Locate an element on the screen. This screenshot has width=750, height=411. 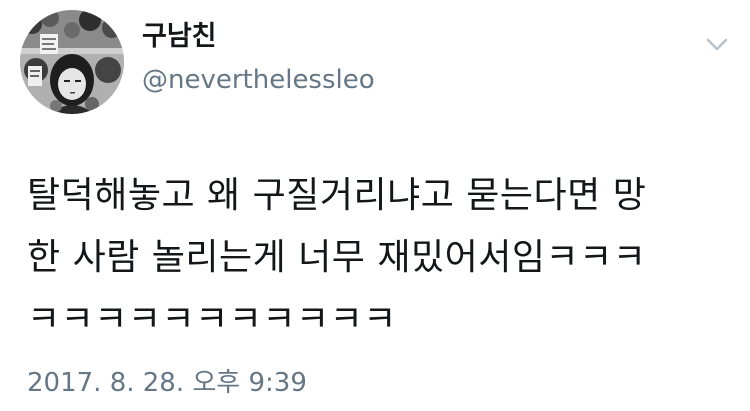
avatar is located at coordinates (72, 62).